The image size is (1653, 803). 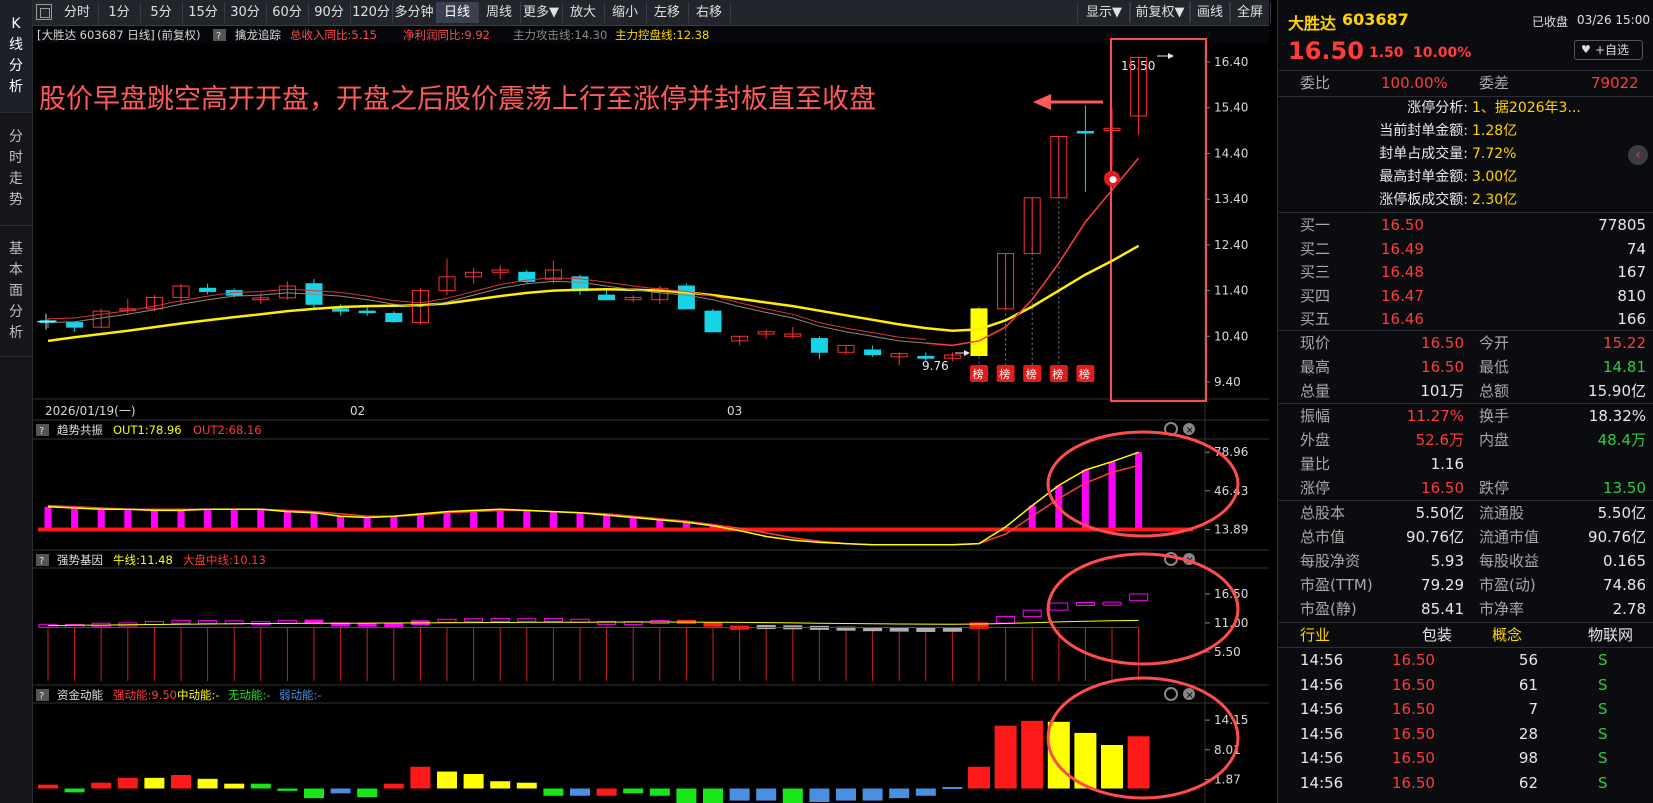 What do you see at coordinates (583, 12) in the screenshot?
I see `toolbar-button-12: 放大` at bounding box center [583, 12].